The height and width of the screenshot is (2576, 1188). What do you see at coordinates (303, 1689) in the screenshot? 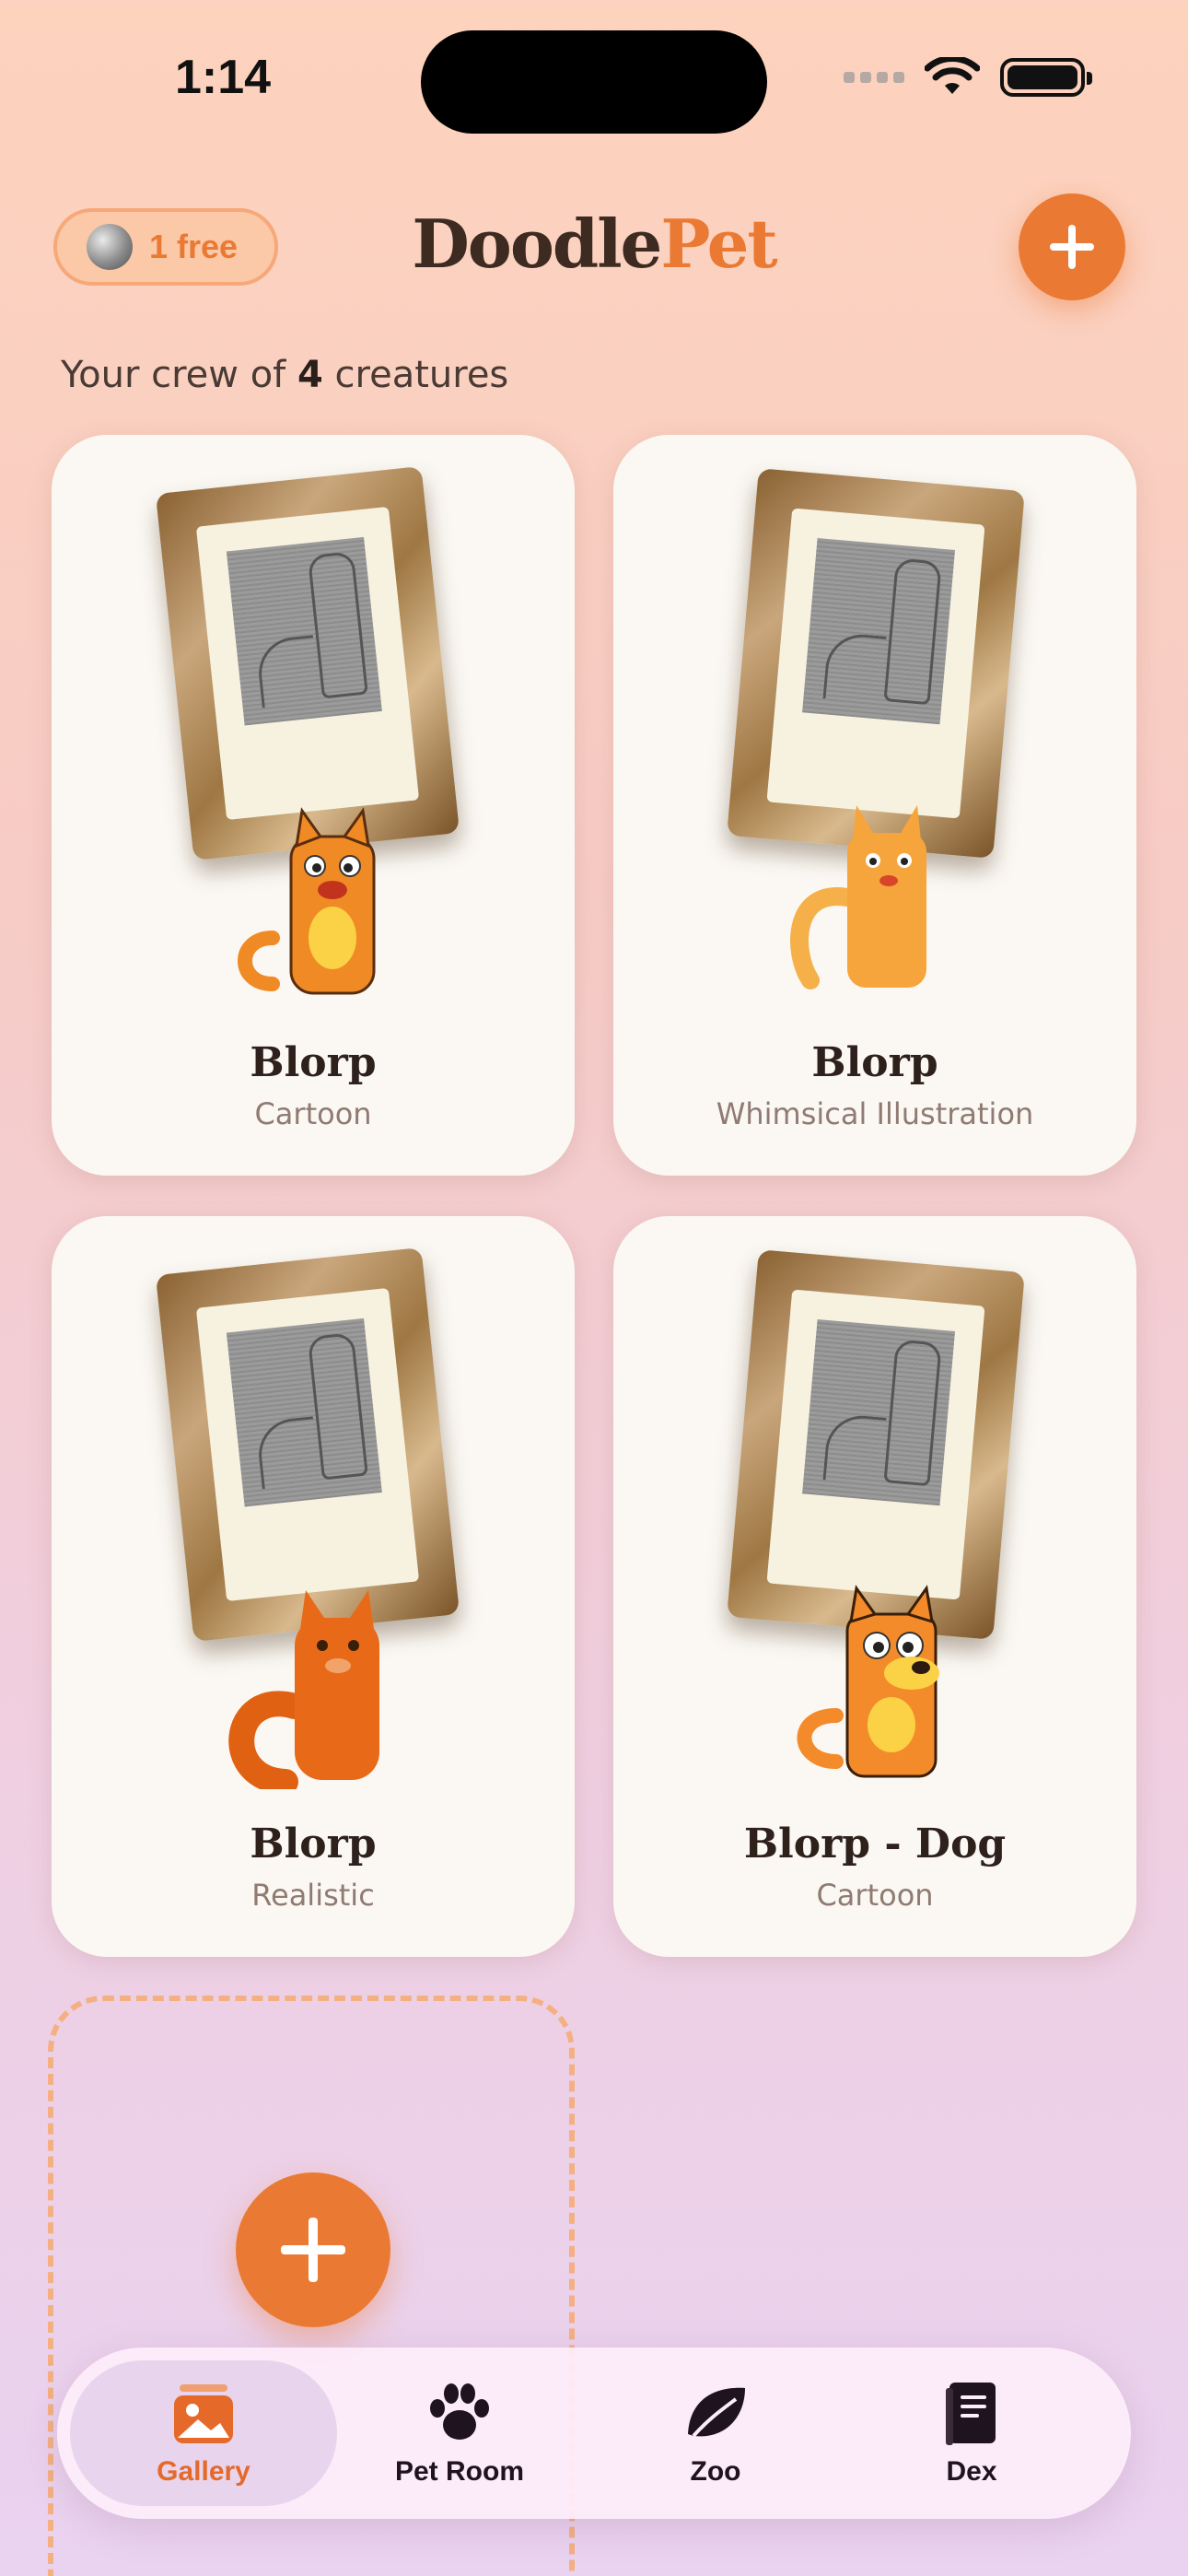
I see `realistic-cat-image` at bounding box center [303, 1689].